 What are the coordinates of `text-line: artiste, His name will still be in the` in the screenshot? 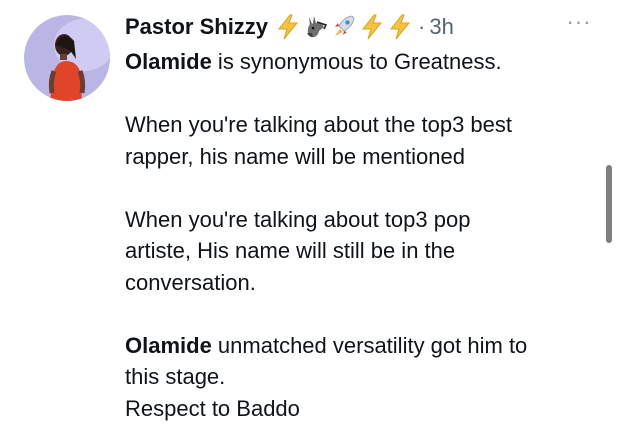 It's located at (364, 251).